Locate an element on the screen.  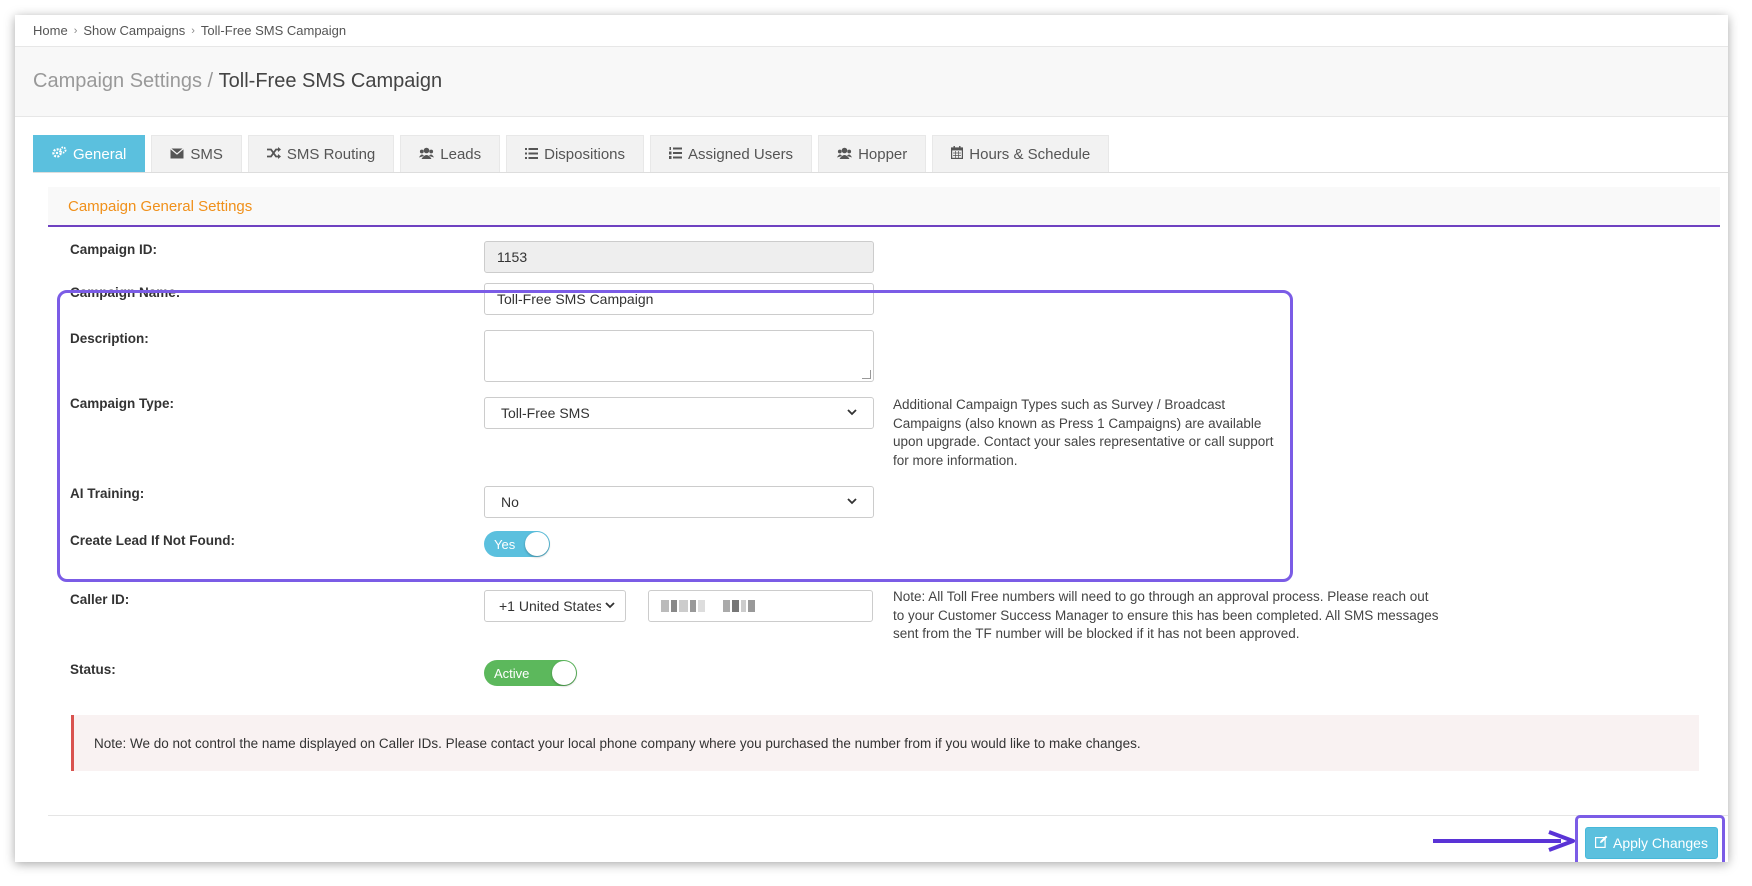
campaign-id-label: Campaign ID: is located at coordinates (114, 249).